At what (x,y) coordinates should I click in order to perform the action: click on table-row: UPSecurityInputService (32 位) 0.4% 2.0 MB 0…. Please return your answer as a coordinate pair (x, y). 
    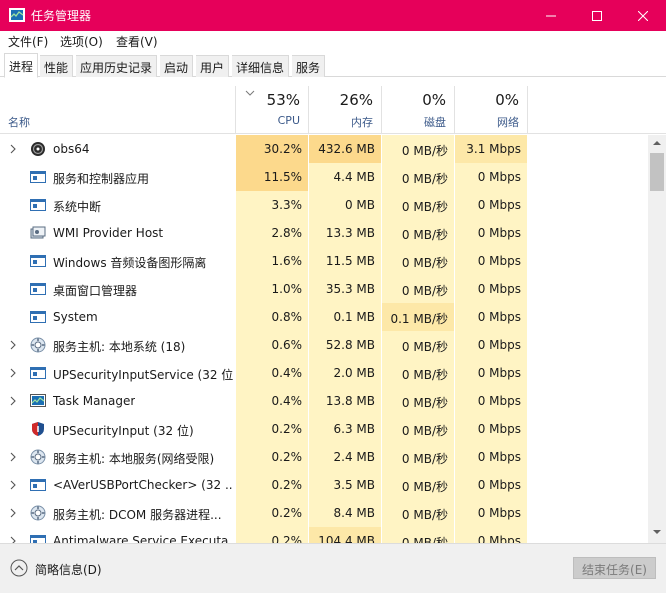
    Looking at the image, I should click on (324, 373).